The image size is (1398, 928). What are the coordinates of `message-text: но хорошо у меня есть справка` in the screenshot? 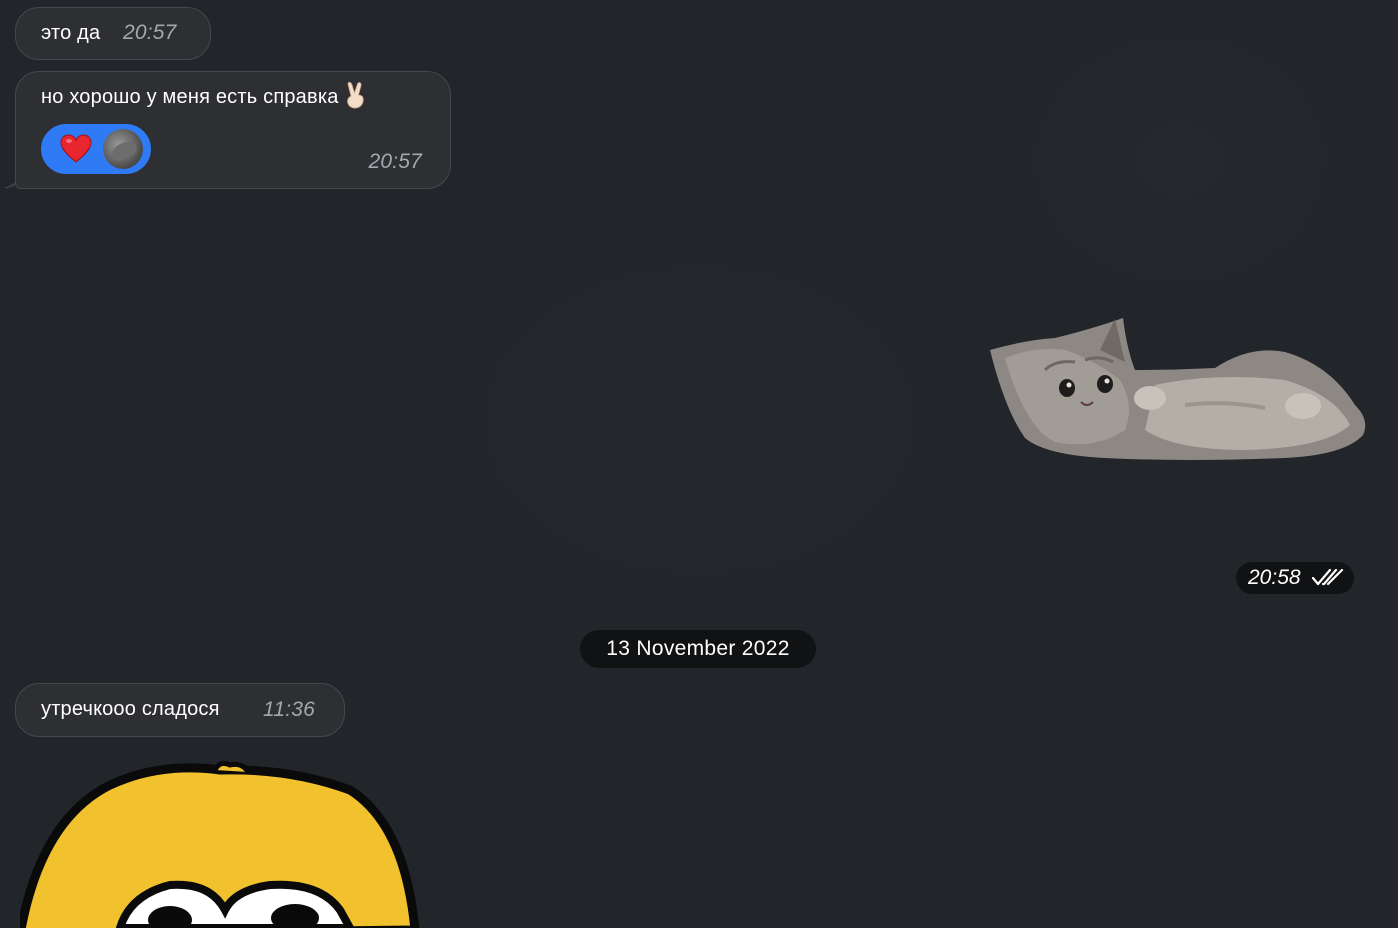 It's located at (190, 97).